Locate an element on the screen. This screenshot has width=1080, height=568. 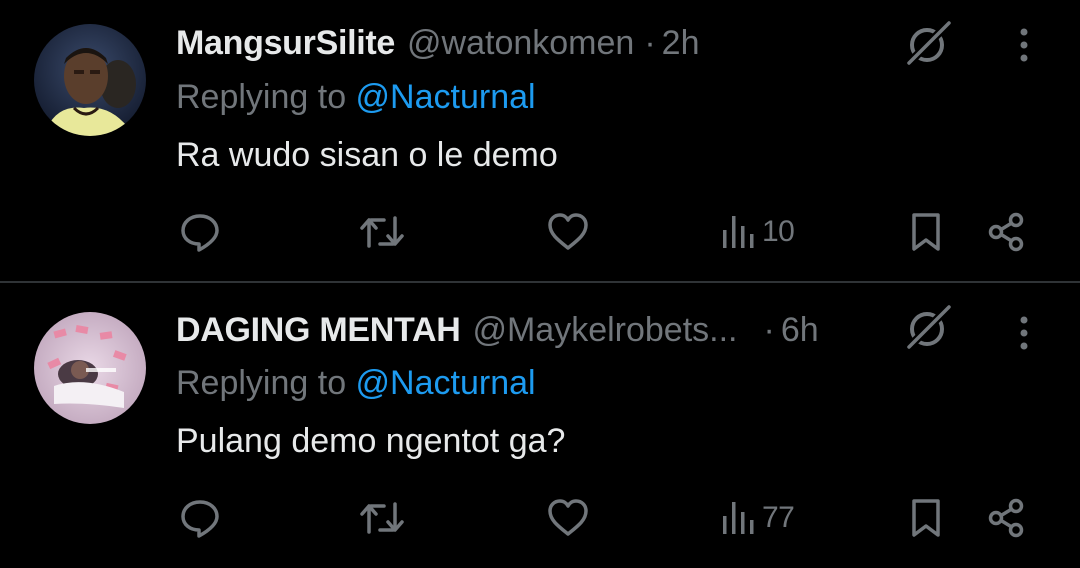
action-bar: 10 is located at coordinates (540, 232).